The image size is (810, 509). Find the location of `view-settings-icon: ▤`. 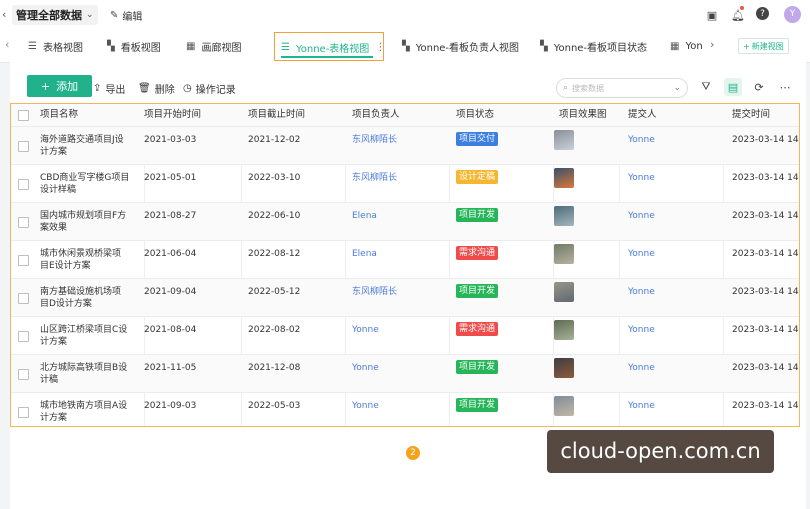

view-settings-icon: ▤ is located at coordinates (733, 87).